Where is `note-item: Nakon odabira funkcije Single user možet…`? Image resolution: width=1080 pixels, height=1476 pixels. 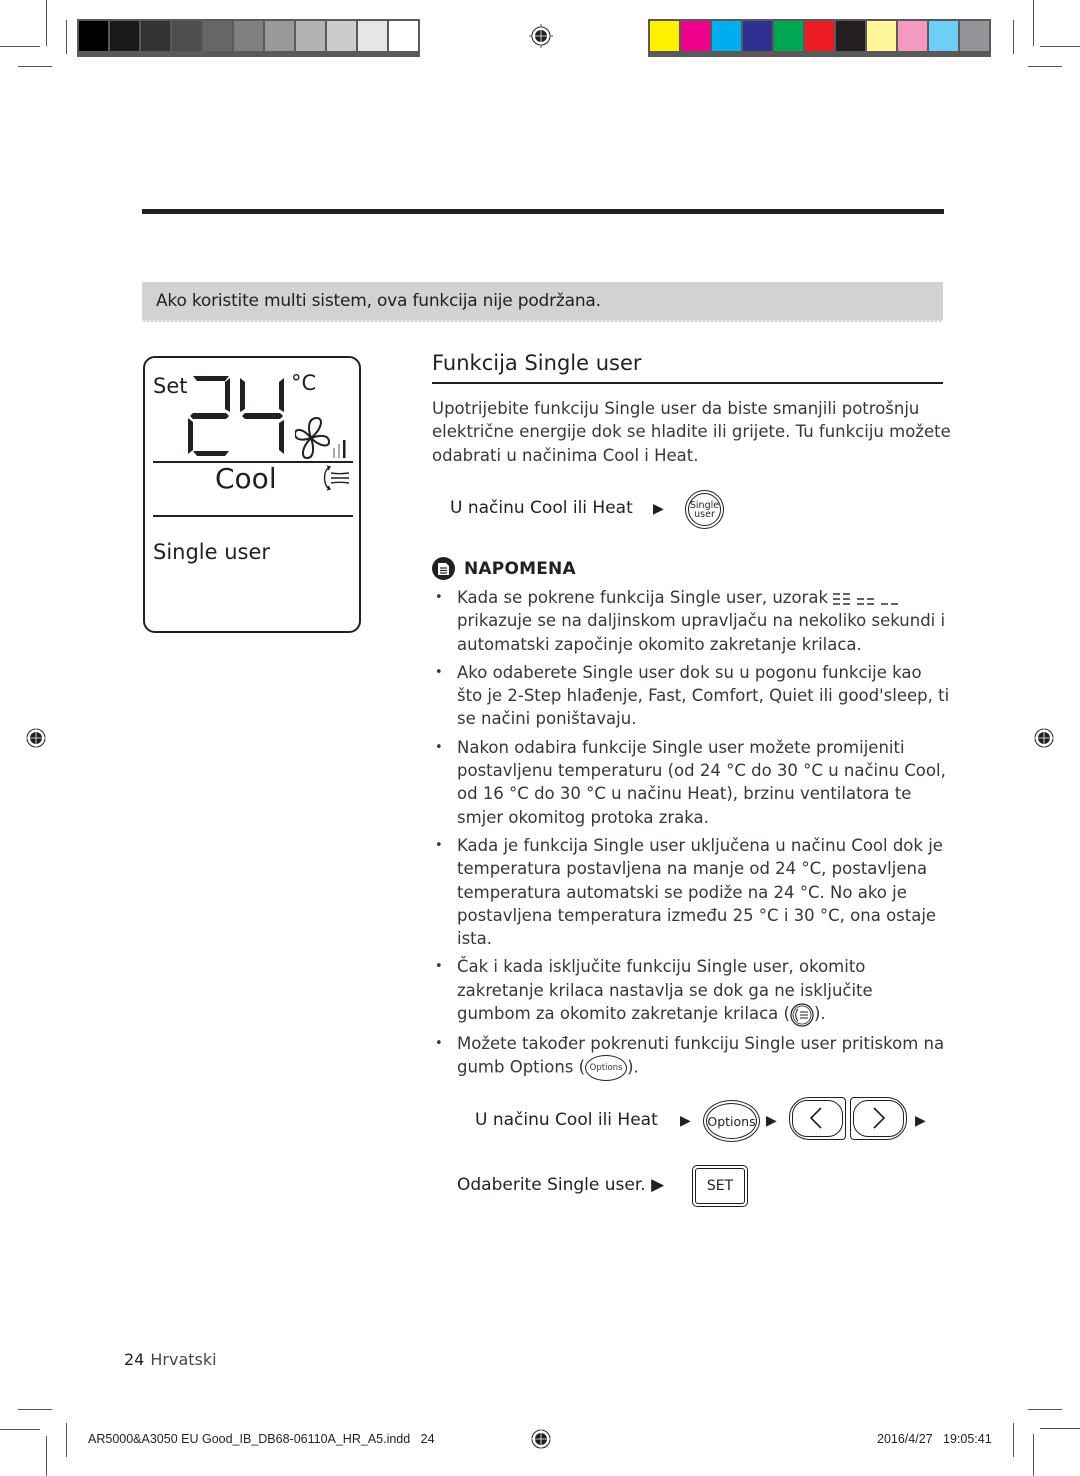 note-item: Nakon odabira funkcije Single user možet… is located at coordinates (692, 782).